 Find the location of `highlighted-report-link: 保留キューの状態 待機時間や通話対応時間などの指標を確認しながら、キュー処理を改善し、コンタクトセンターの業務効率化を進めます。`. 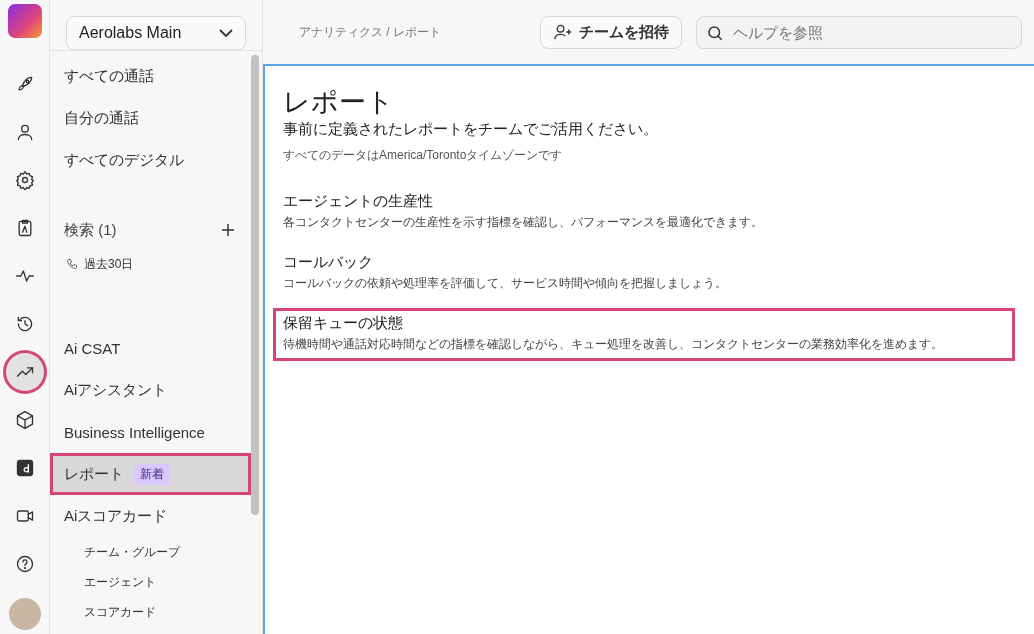

highlighted-report-link: 保留キューの状態 待機時間や通話対応時間などの指標を確認しながら、キュー処理を改善し、コンタクトセンターの業務効率化を進めます。 is located at coordinates (644, 334).